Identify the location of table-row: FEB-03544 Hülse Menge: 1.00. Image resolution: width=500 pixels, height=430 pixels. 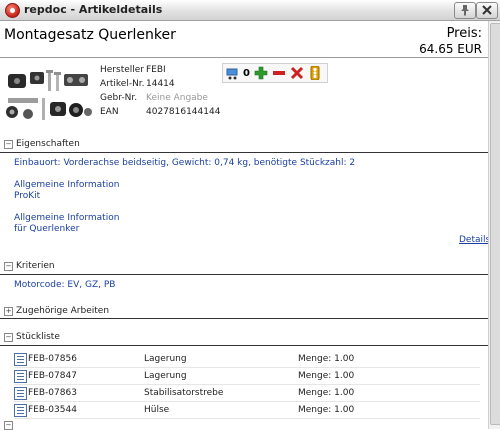
(247, 410).